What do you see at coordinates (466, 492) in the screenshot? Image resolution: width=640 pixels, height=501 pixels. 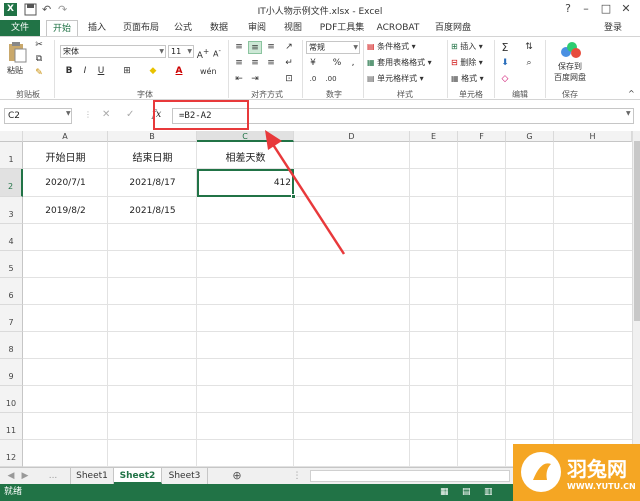 I see `page-layout-view-icon: ▤` at bounding box center [466, 492].